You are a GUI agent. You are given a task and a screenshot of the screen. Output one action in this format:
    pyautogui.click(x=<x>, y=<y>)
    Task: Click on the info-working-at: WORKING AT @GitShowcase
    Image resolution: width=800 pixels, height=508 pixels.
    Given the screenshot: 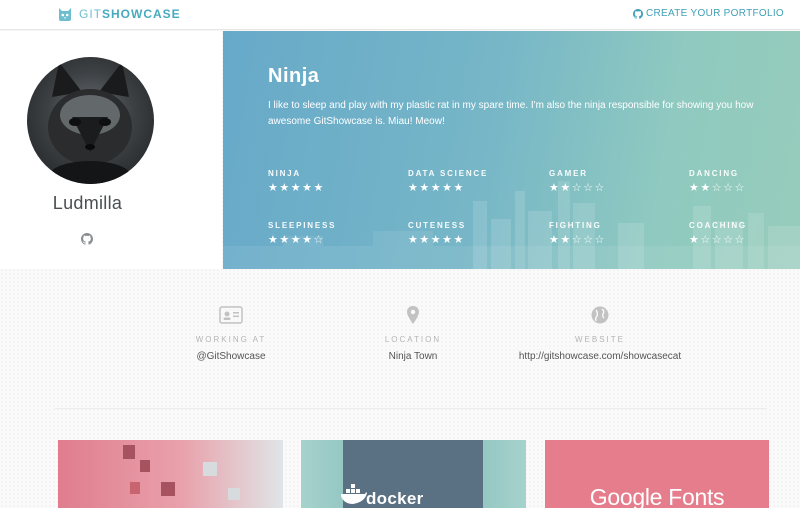 What is the action you would take?
    pyautogui.click(x=231, y=333)
    